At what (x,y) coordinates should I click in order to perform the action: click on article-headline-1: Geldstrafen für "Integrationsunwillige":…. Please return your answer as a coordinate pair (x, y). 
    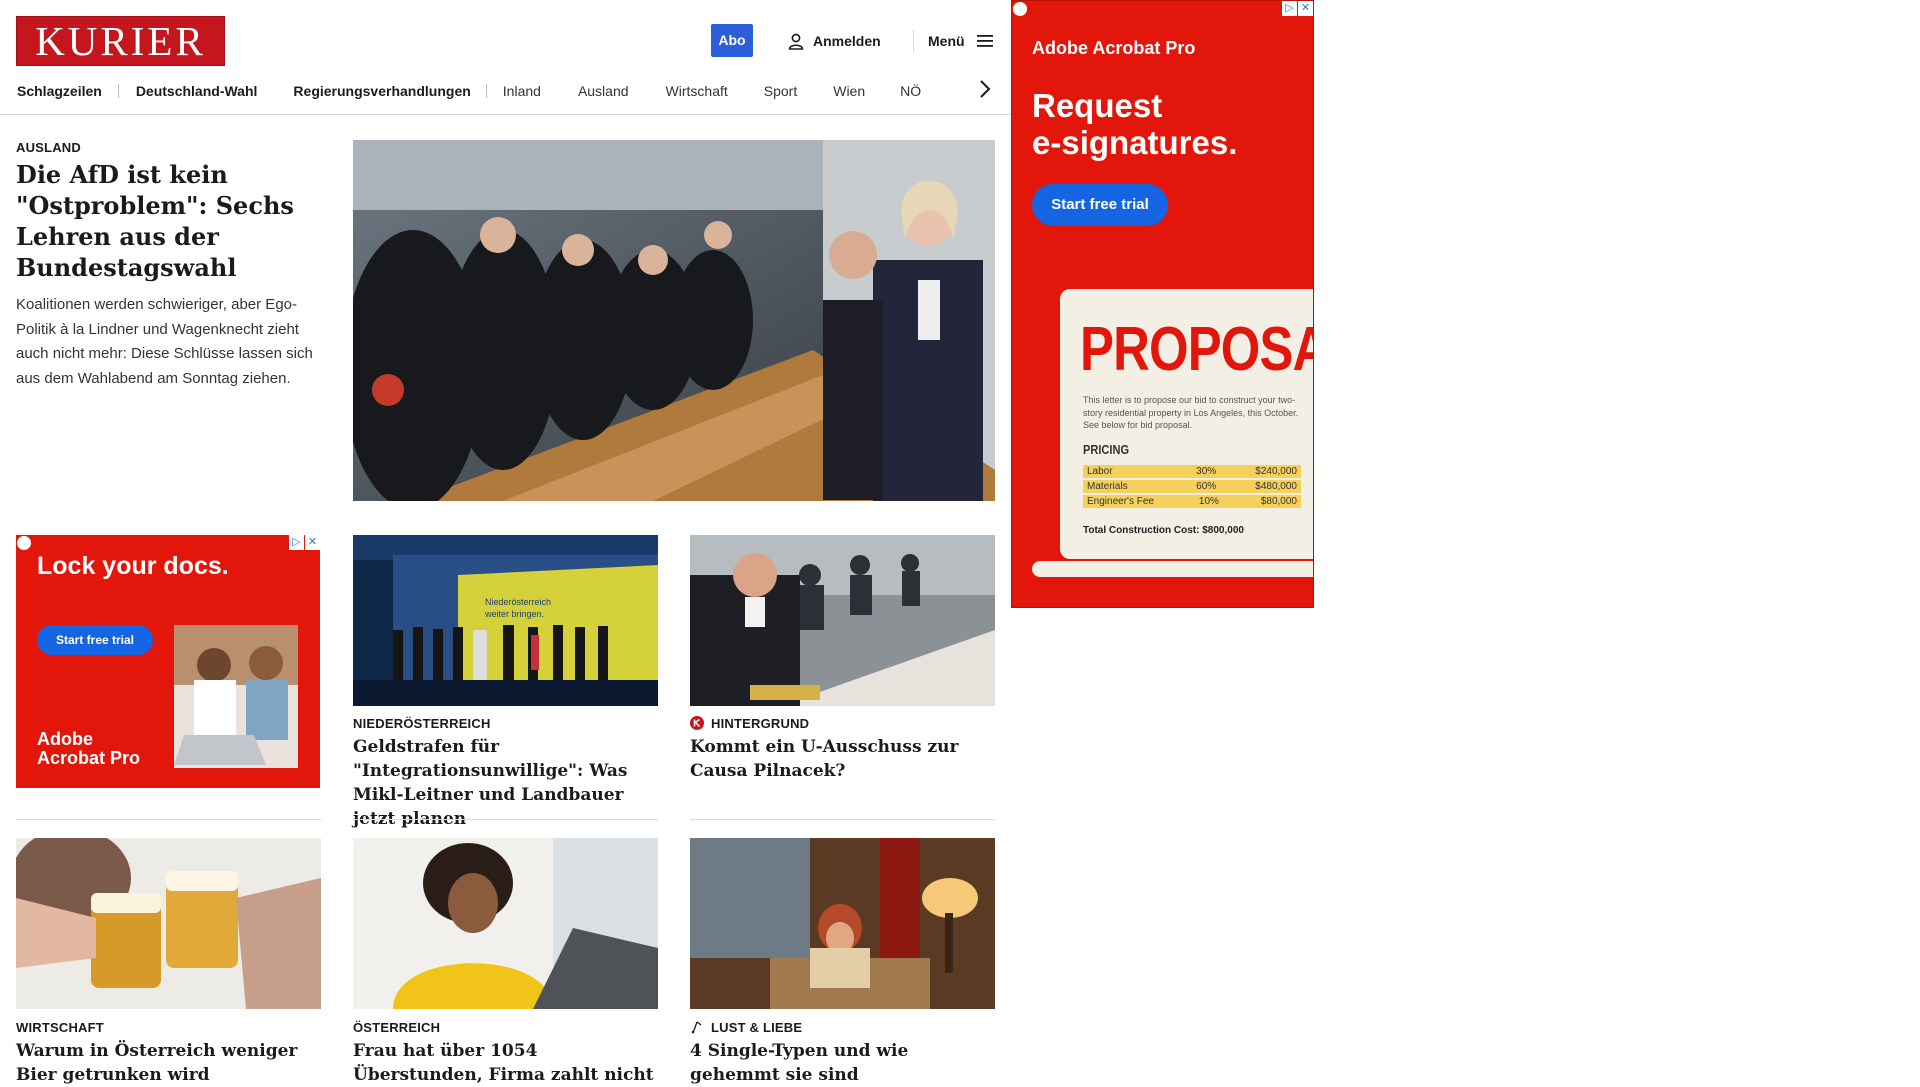
    Looking at the image, I should click on (508, 783).